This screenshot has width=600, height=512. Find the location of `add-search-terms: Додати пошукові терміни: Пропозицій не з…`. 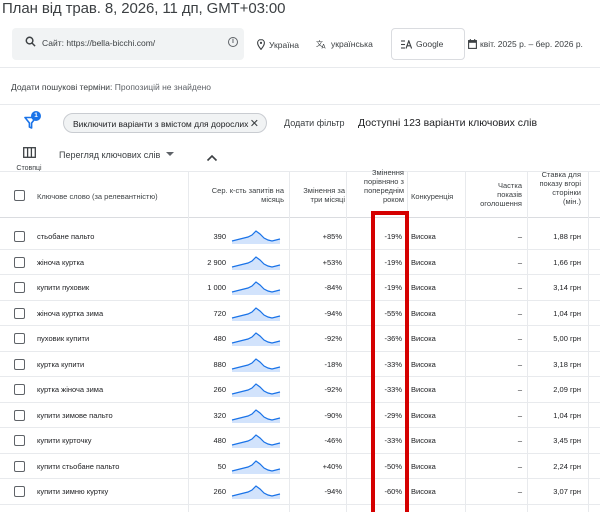

add-search-terms: Додати пошукові терміни: Пропозицій не з… is located at coordinates (111, 87).